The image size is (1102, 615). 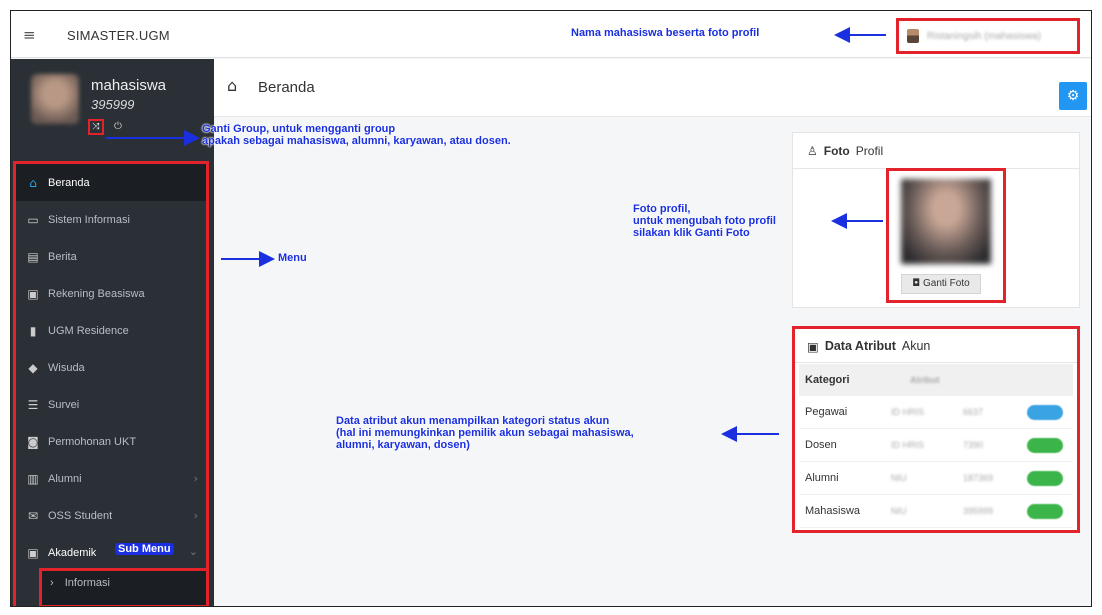 What do you see at coordinates (403, 445) in the screenshot?
I see `annotation-attr-3: alumni, karyawan, dosen)` at bounding box center [403, 445].